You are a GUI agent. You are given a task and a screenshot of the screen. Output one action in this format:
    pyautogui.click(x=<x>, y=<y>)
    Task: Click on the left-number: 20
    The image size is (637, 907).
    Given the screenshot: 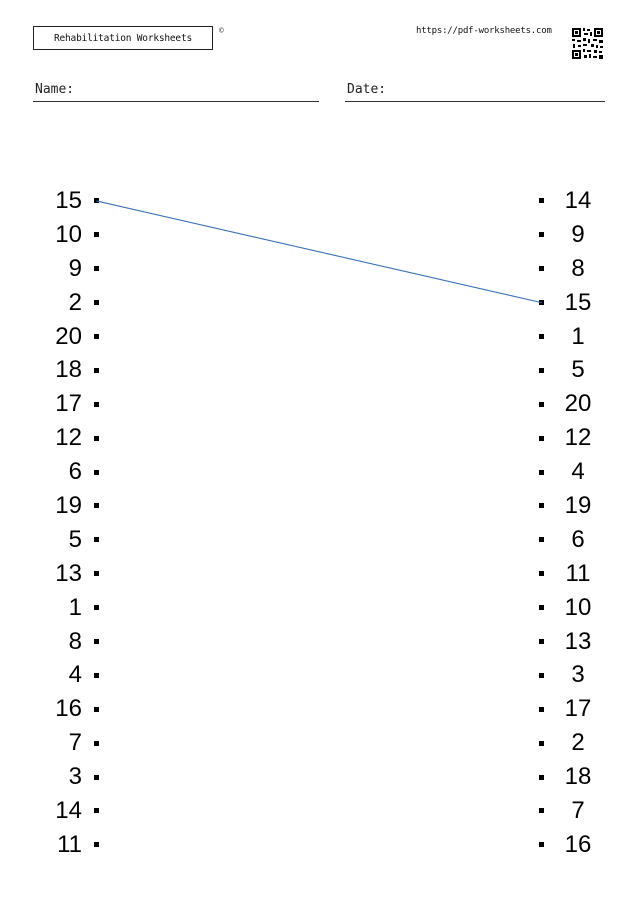 What is the action you would take?
    pyautogui.click(x=68, y=336)
    